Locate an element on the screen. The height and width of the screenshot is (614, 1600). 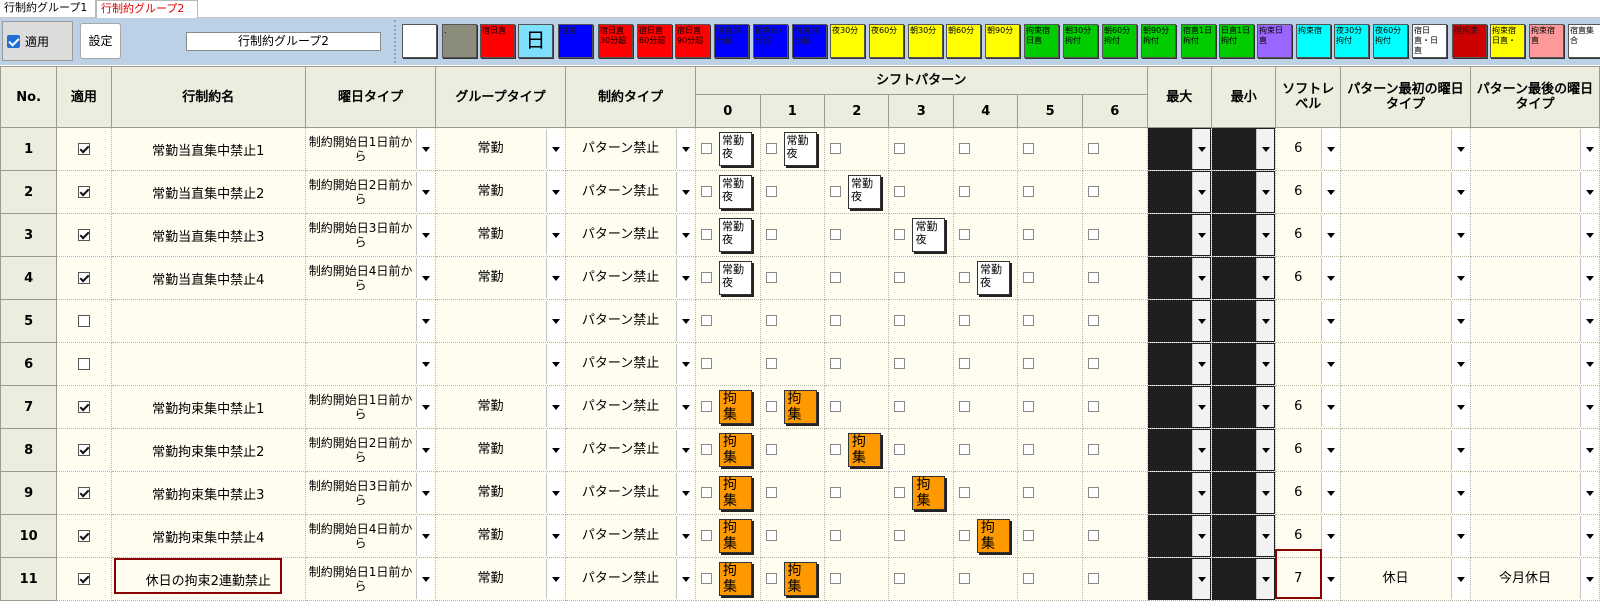
palette-item: 夜30分拘付 is located at coordinates (1351, 41).